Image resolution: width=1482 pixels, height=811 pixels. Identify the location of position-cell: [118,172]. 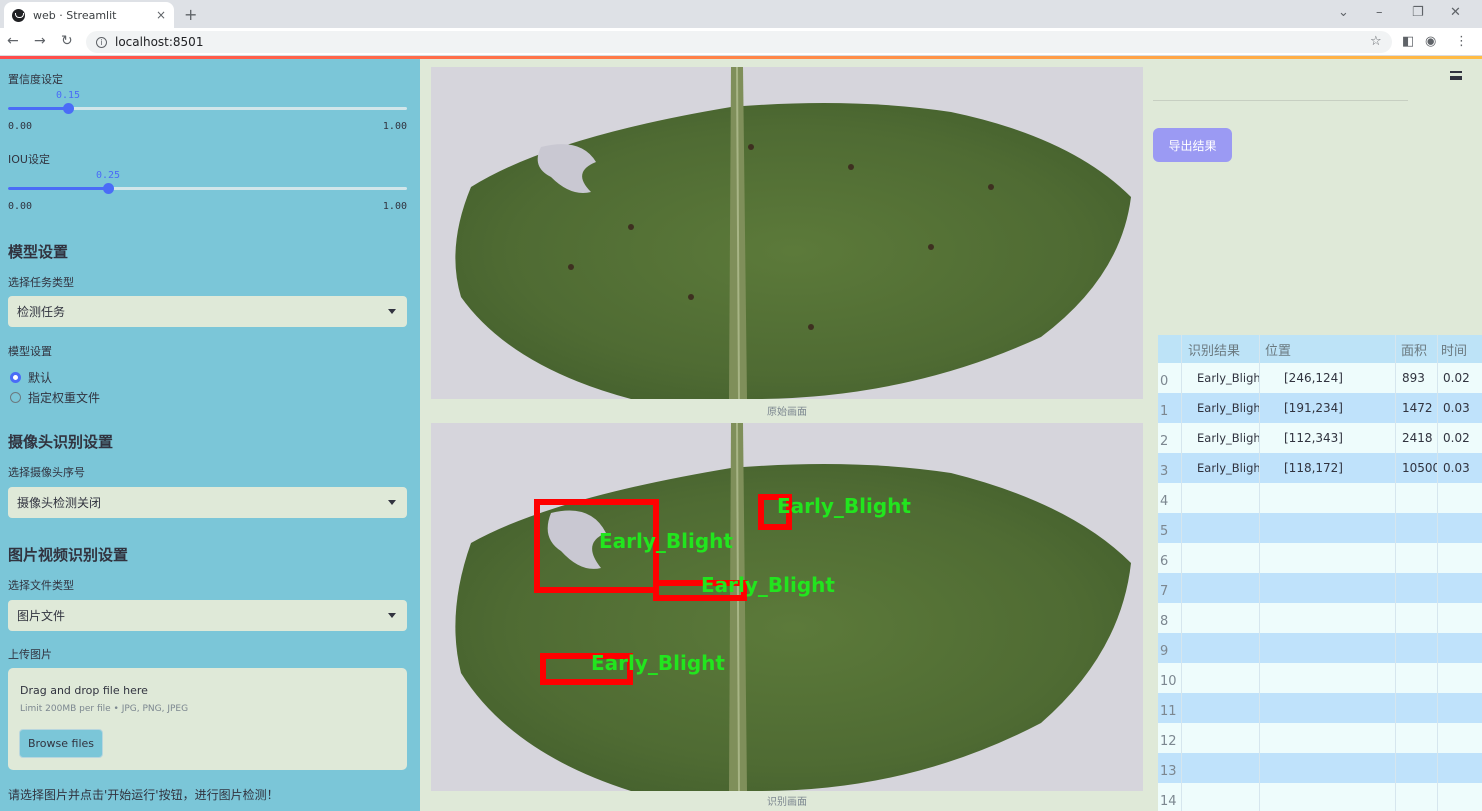
(1328, 468).